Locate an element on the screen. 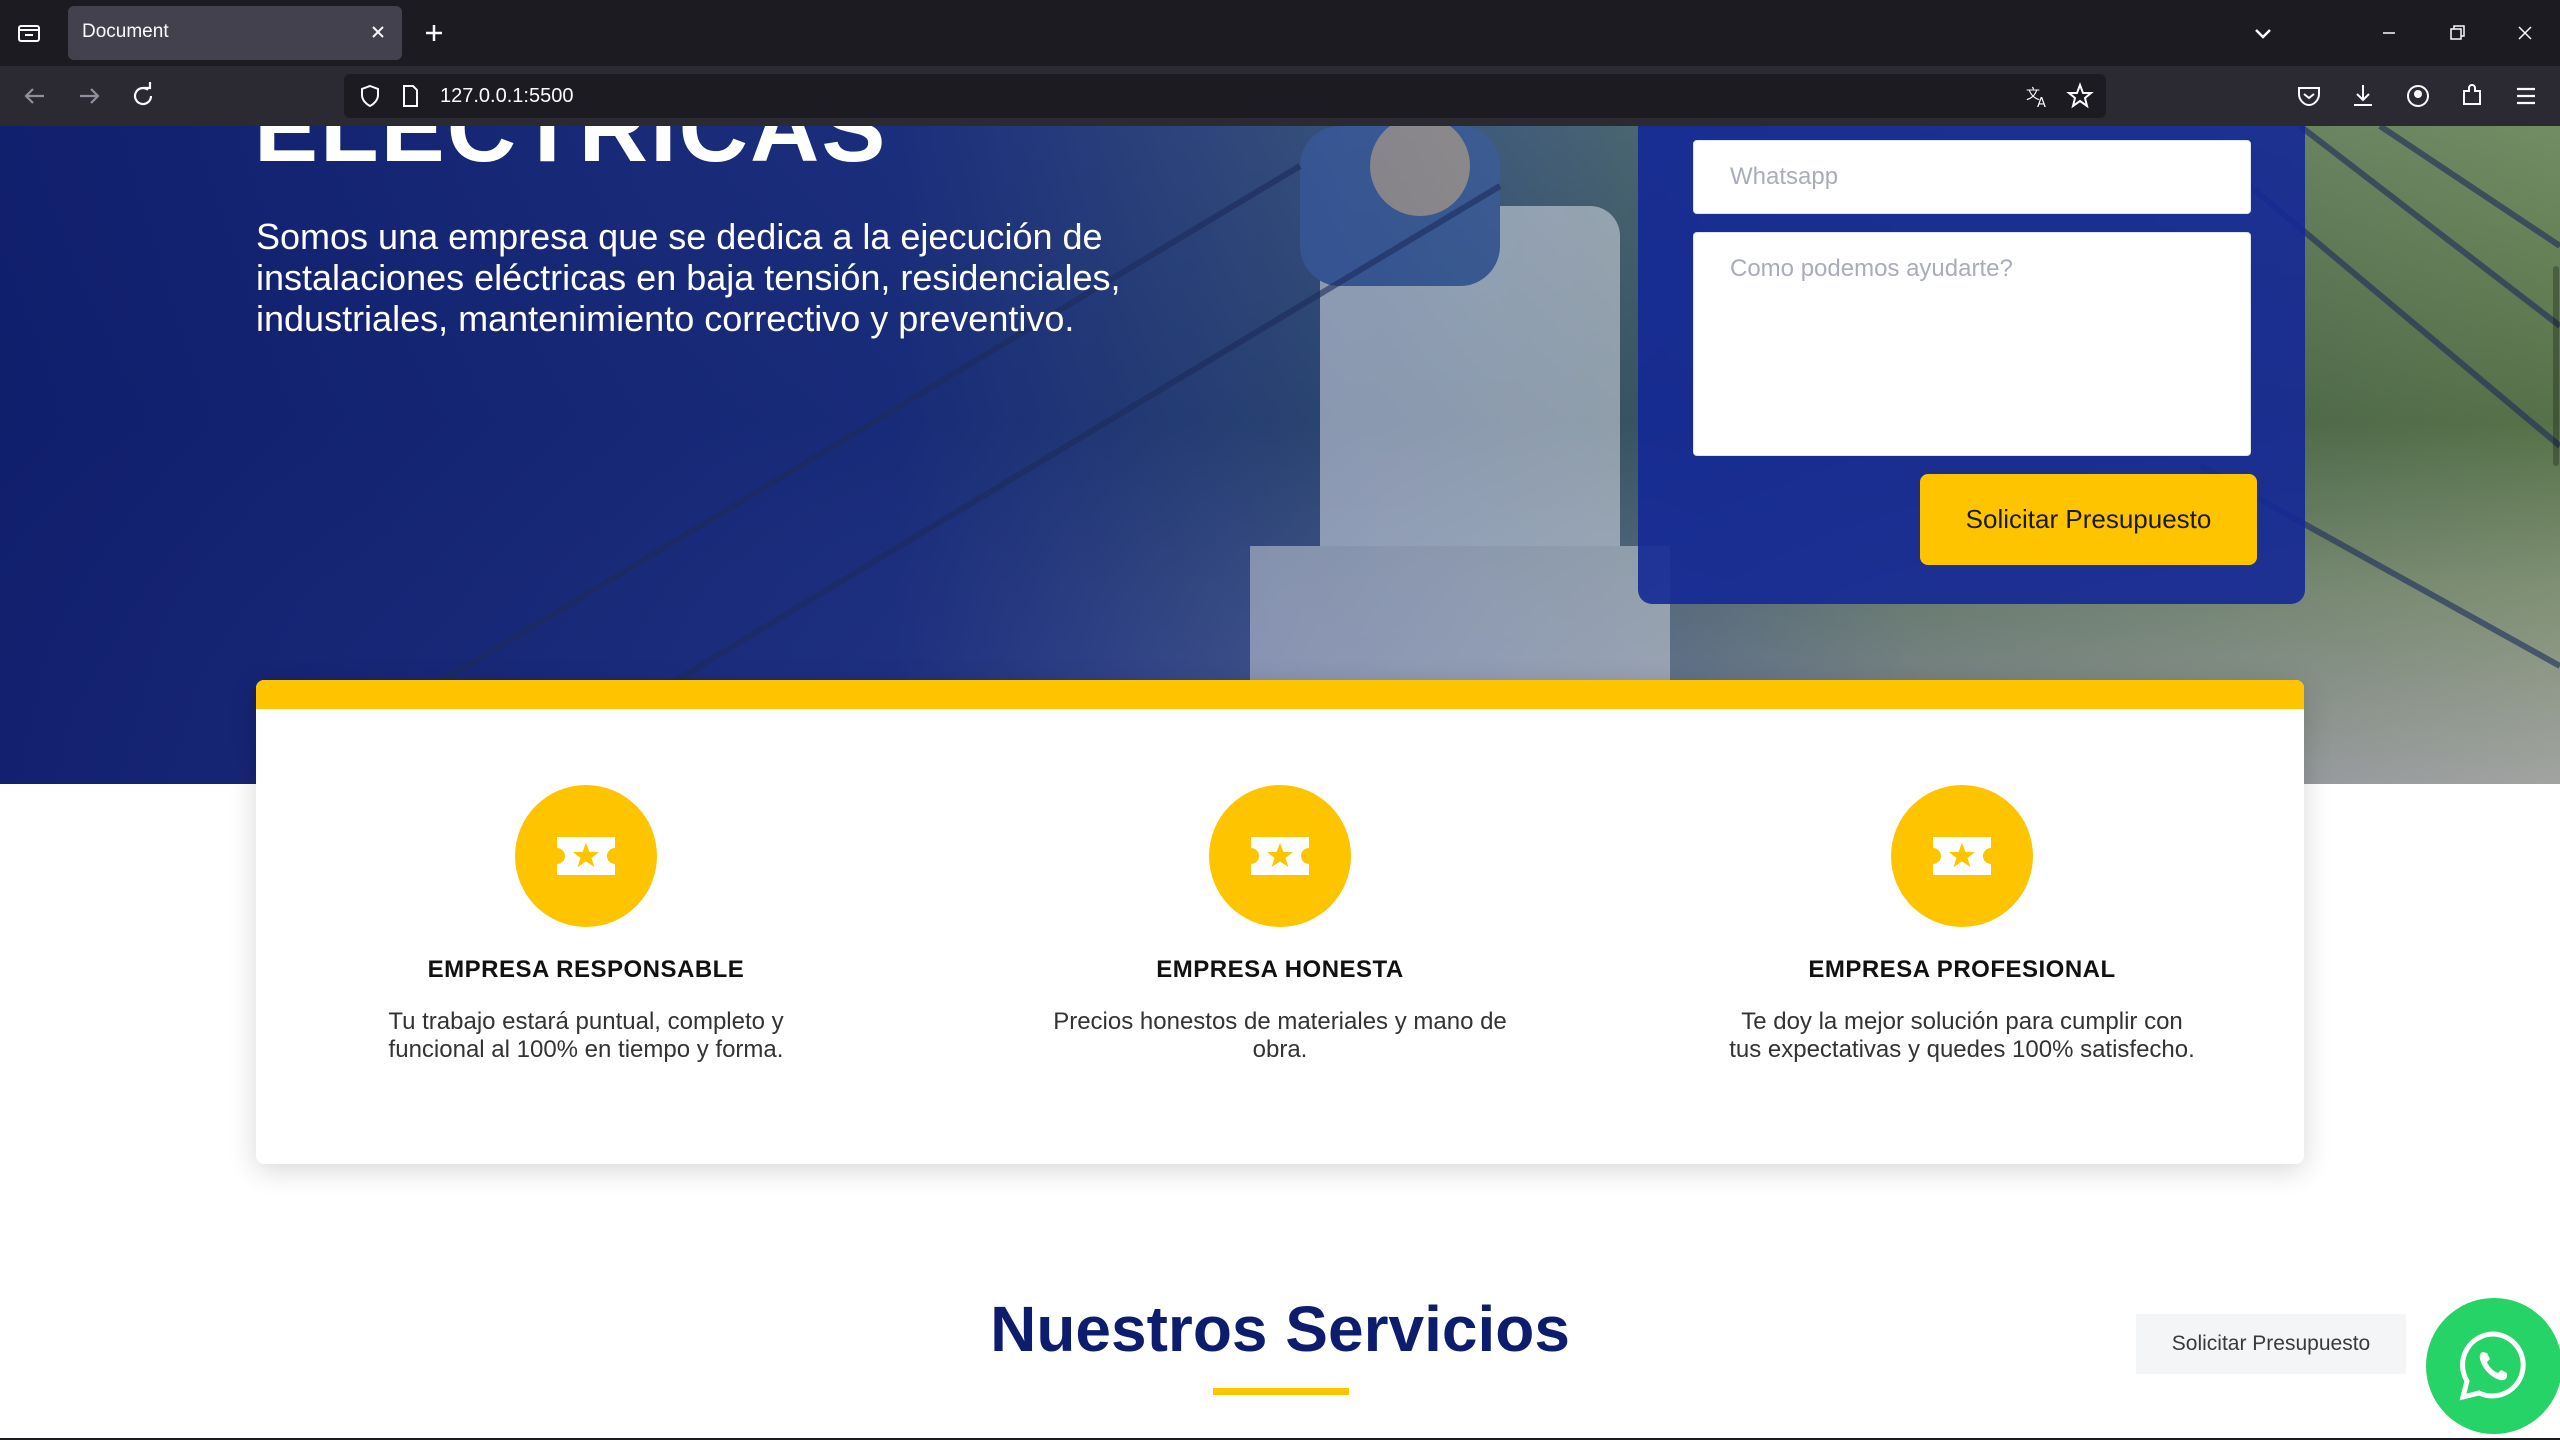 This screenshot has width=2560, height=1440. minimize-icon is located at coordinates (2389, 33).